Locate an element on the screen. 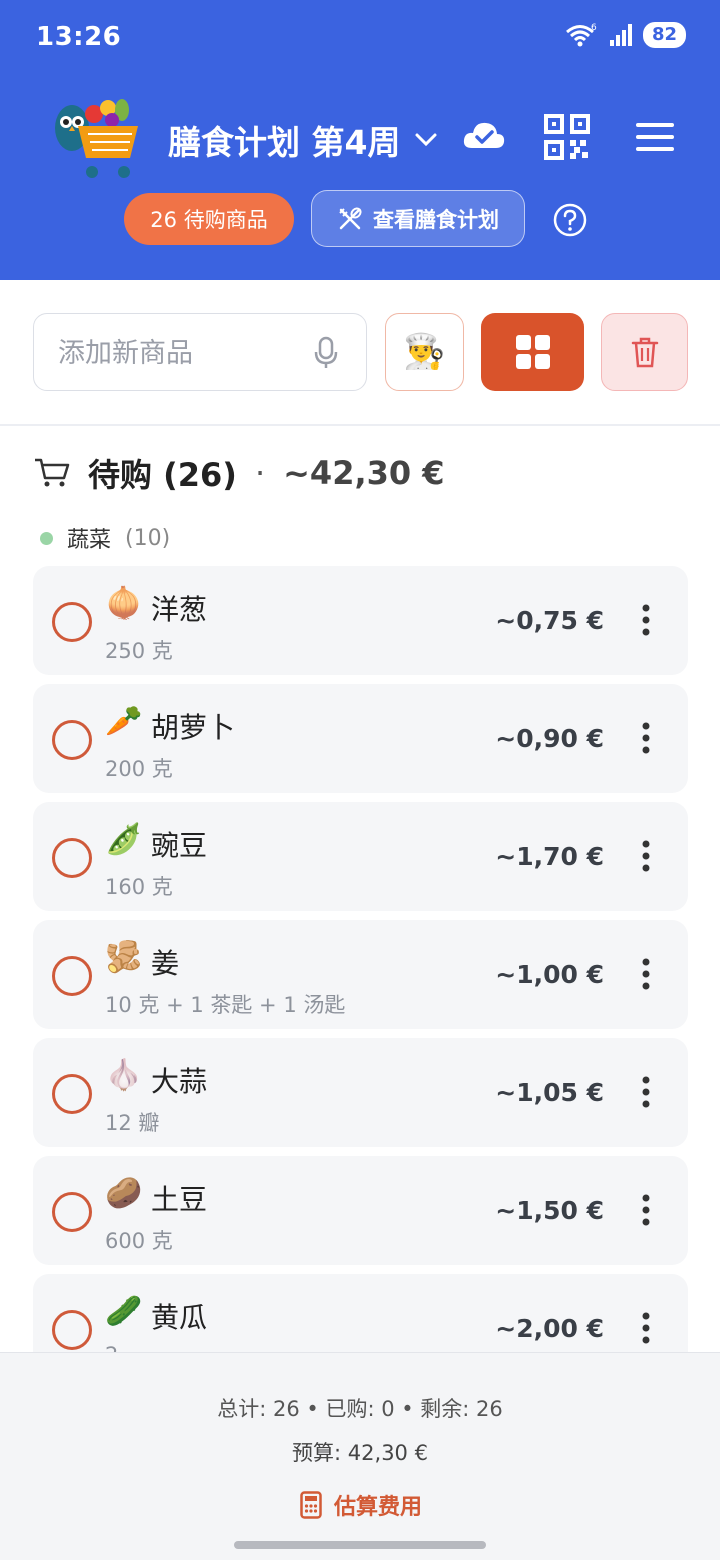 The image size is (720, 1560). item-price: ~1,05 € is located at coordinates (549, 1092).